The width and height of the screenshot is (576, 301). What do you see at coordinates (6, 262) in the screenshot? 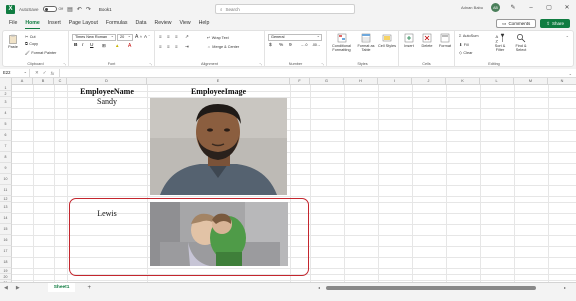
I see `row-header-18: 18` at bounding box center [6, 262].